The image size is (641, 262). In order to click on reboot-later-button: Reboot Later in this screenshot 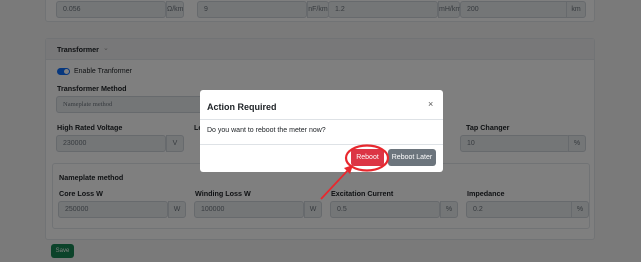, I will do `click(412, 157)`.